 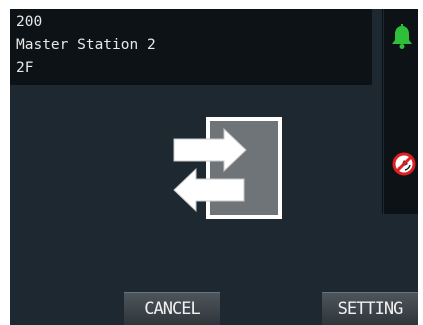 What do you see at coordinates (370, 308) in the screenshot?
I see `setting-button: SETTING` at bounding box center [370, 308].